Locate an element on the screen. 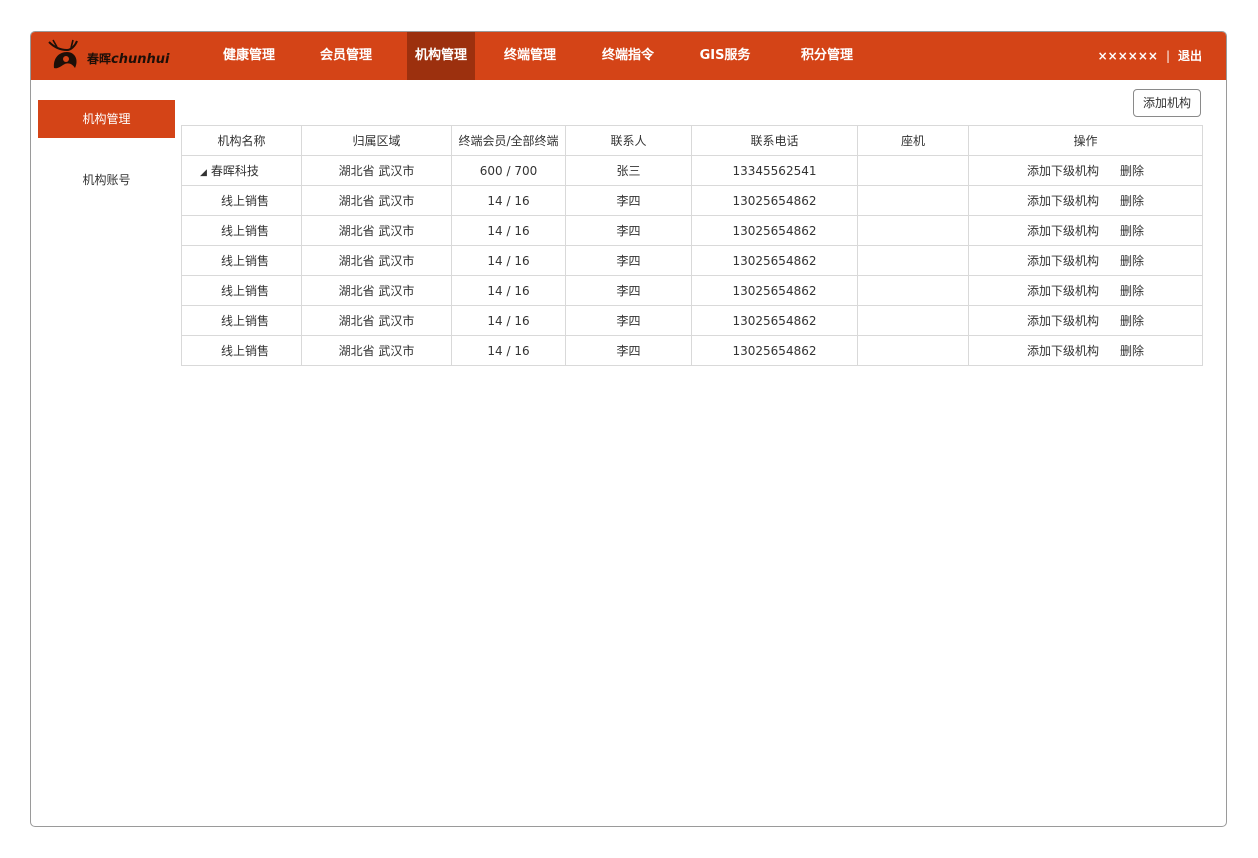  logout-link: 退出 is located at coordinates (1190, 56).